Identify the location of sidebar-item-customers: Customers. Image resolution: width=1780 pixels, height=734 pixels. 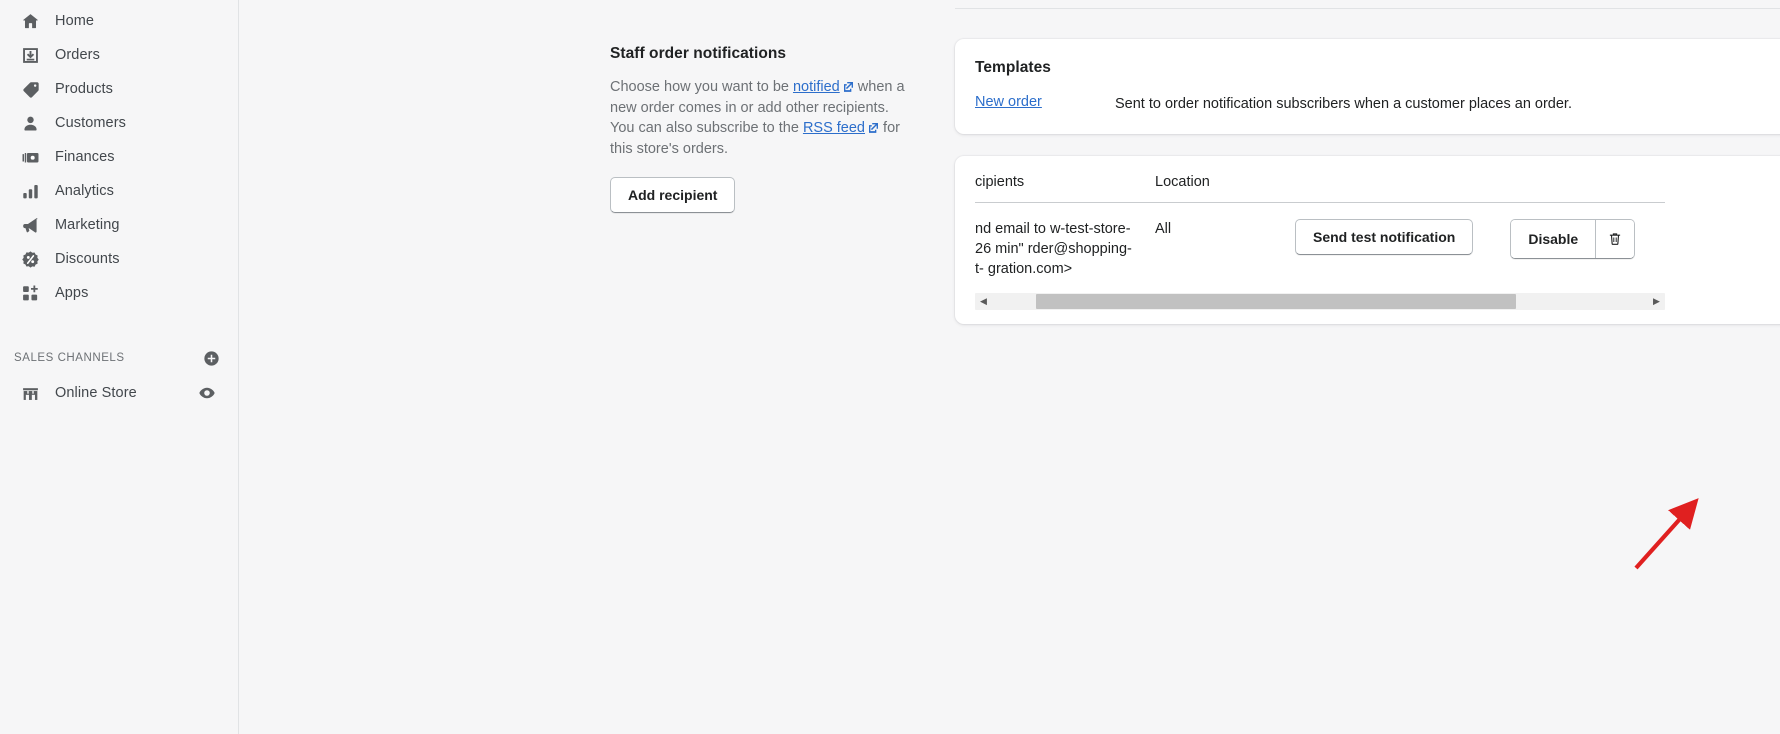
(118, 123).